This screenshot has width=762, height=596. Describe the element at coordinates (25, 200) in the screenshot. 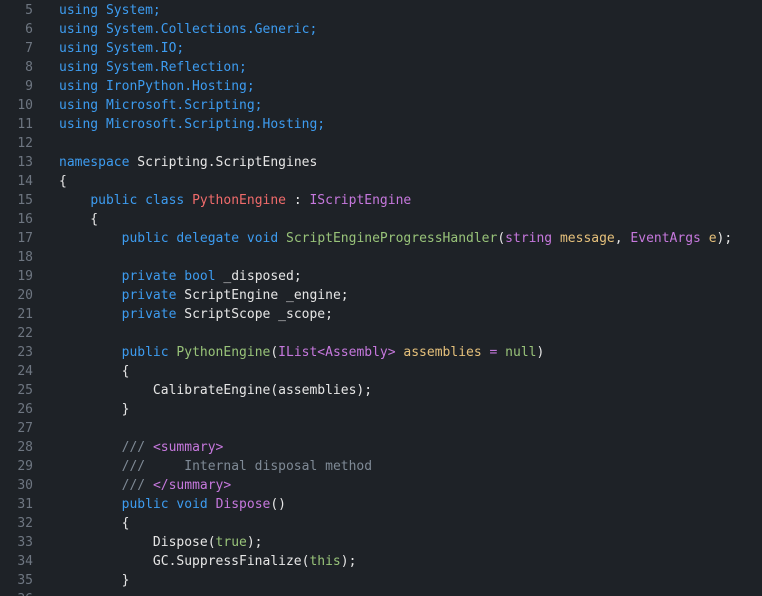

I see `line-number: 15` at that location.